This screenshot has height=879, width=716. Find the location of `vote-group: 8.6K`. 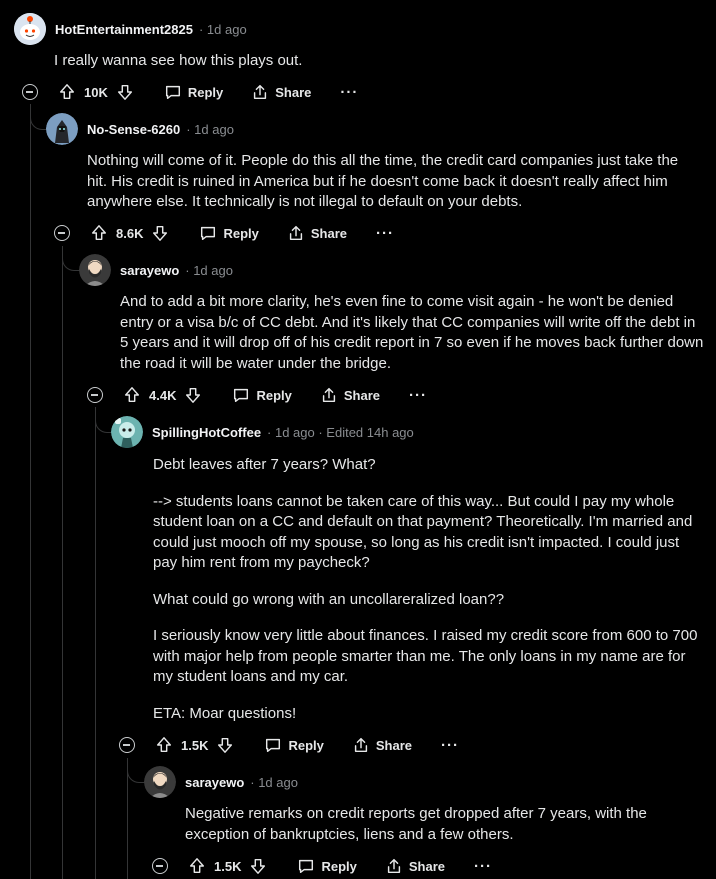

vote-group: 8.6K is located at coordinates (129, 233).